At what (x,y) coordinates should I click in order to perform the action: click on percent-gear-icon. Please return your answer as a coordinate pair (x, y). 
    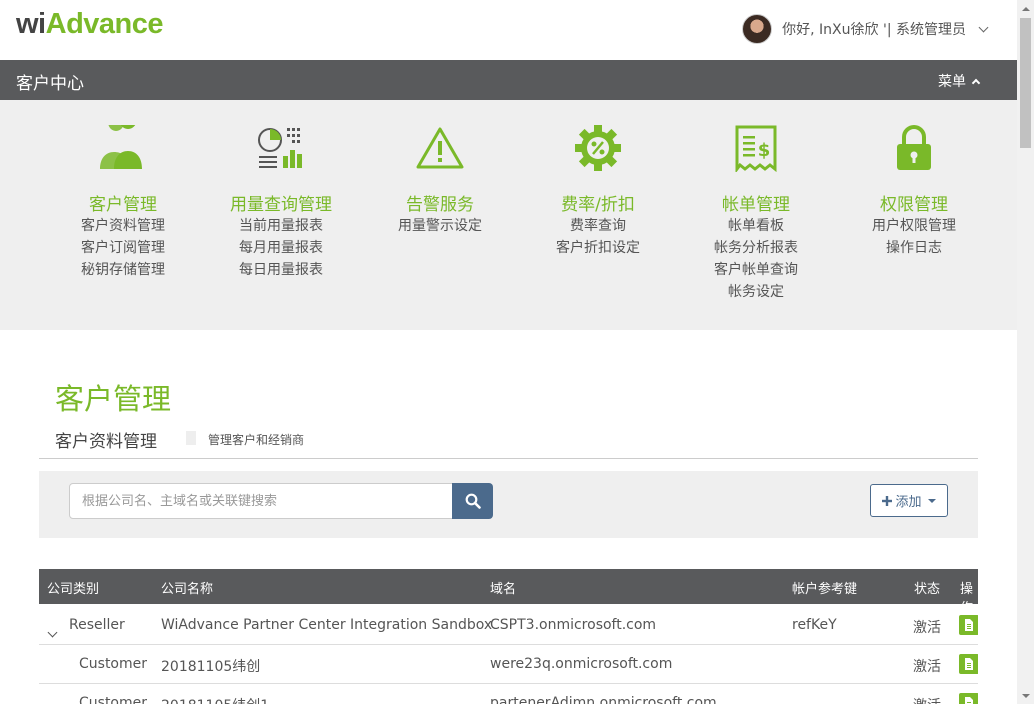
    Looking at the image, I should click on (598, 148).